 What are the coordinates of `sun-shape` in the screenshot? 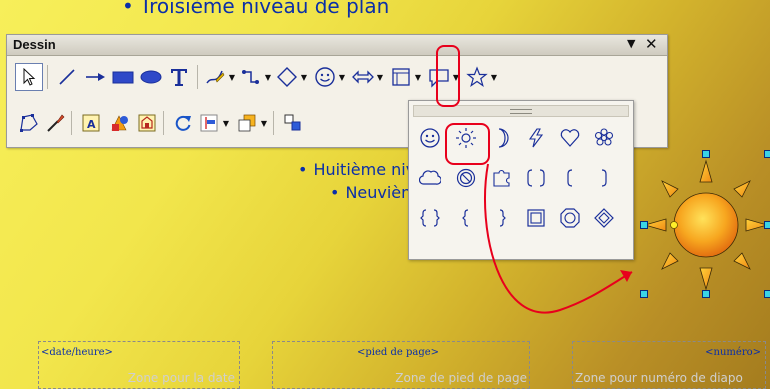 It's located at (705, 225).